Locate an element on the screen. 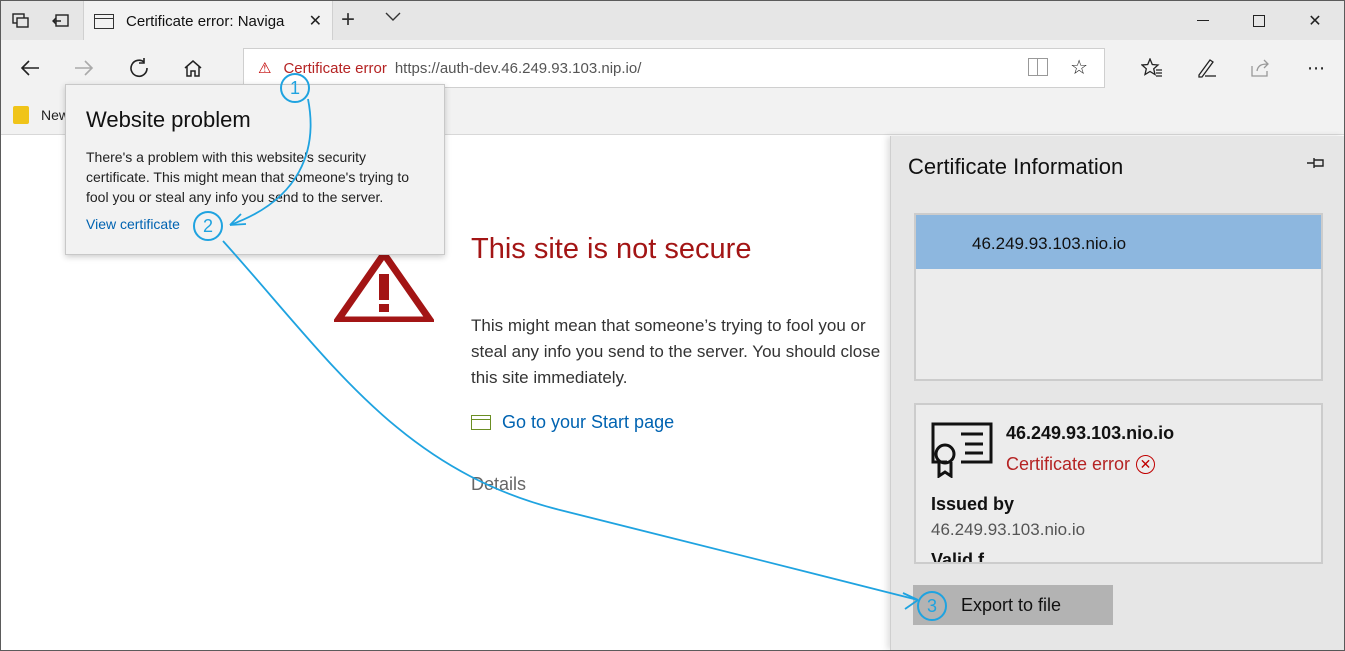 This screenshot has width=1345, height=651. annotation-marker: 2 is located at coordinates (208, 226).